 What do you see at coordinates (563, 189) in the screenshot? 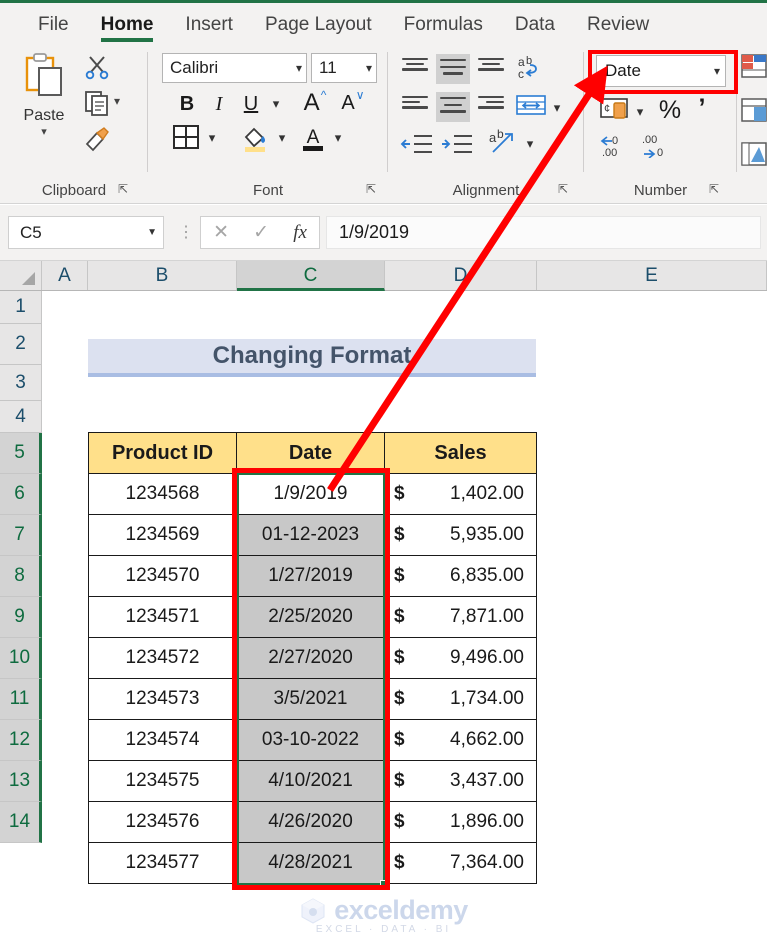
I see `alignment-dialog-launcher: ⇱` at bounding box center [563, 189].